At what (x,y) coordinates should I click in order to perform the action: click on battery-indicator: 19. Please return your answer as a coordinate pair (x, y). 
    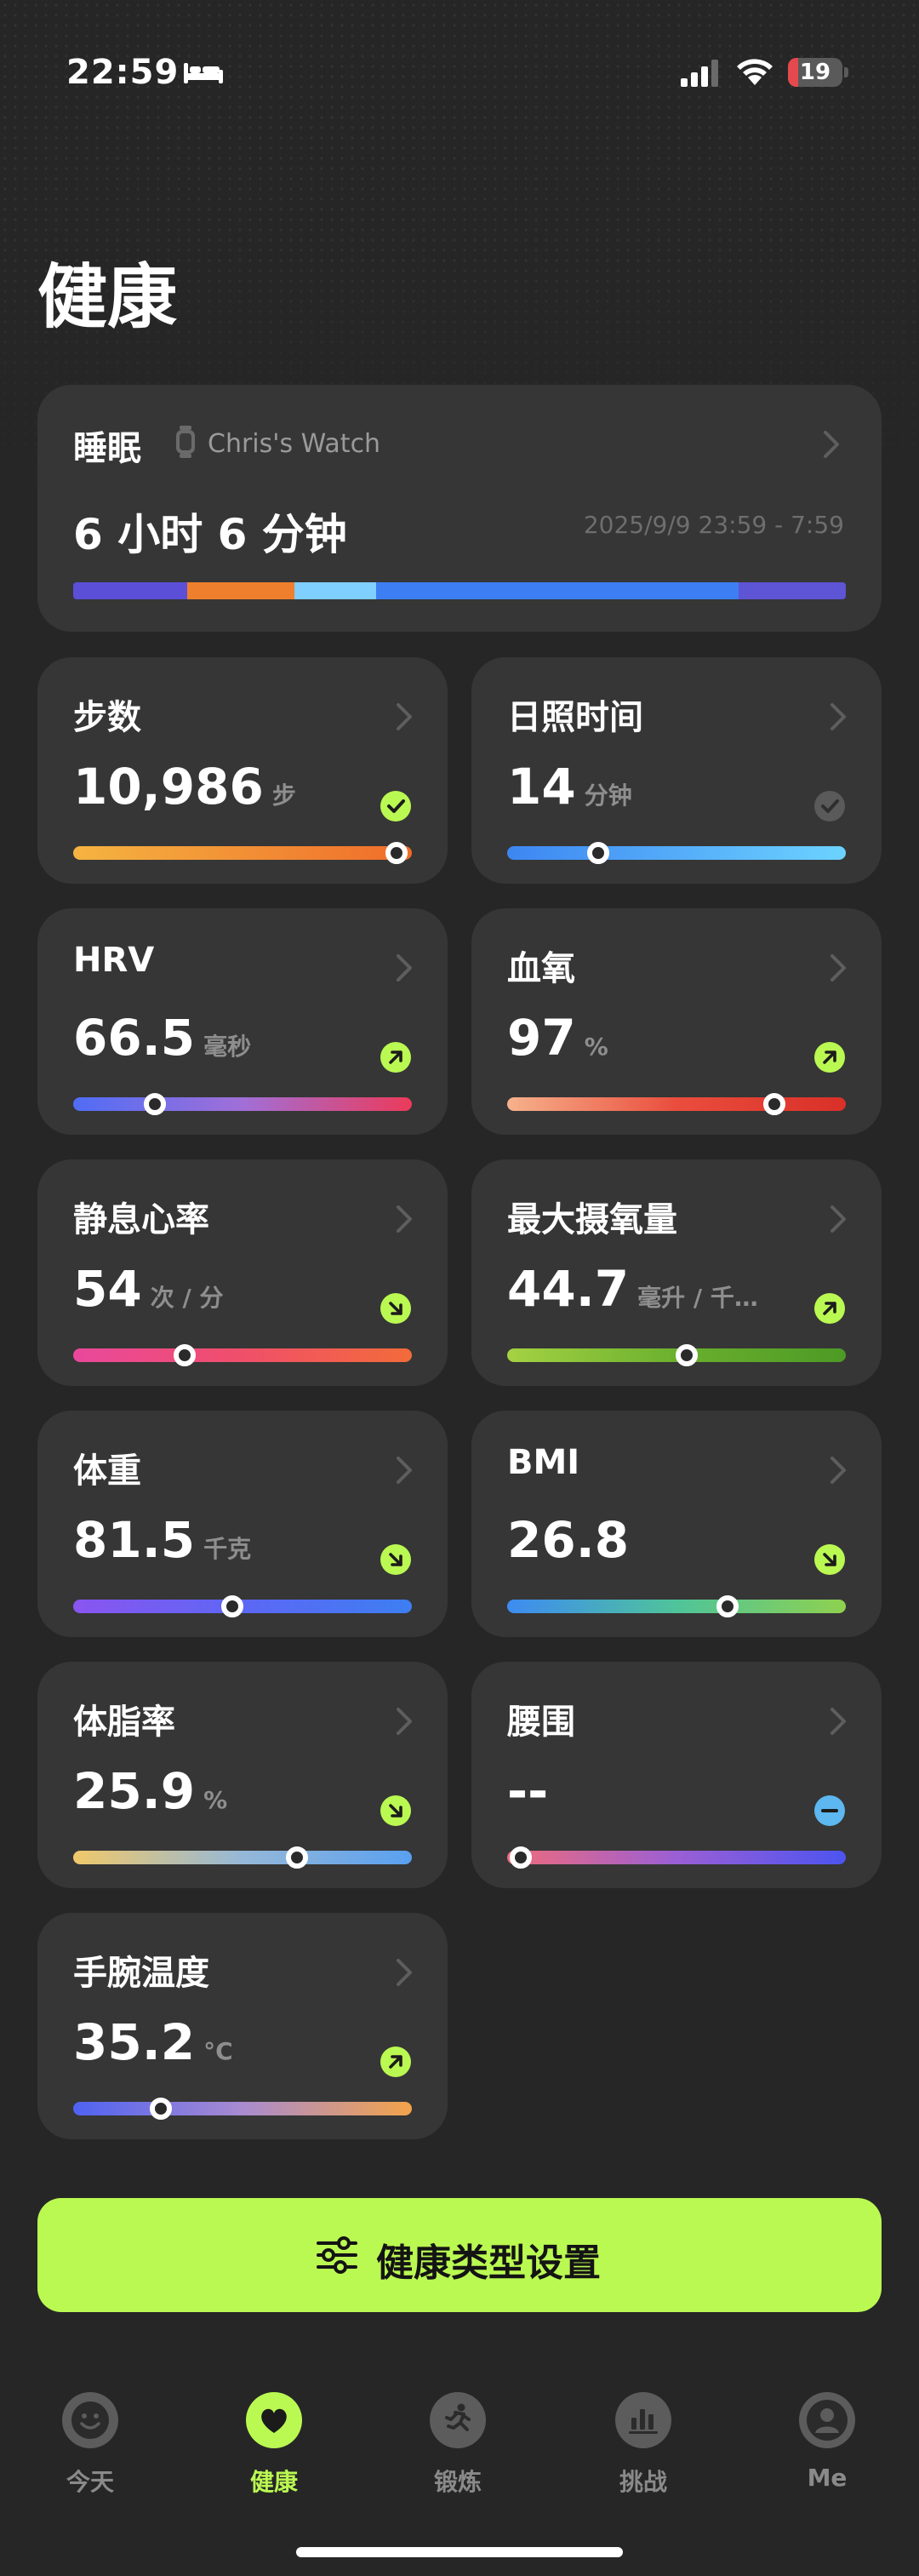
    Looking at the image, I should click on (818, 73).